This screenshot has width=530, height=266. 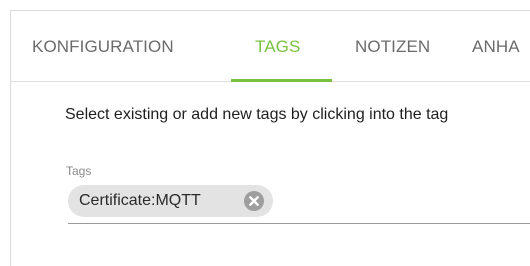 What do you see at coordinates (103, 47) in the screenshot?
I see `tab-konfiguration: KONFIGURATION` at bounding box center [103, 47].